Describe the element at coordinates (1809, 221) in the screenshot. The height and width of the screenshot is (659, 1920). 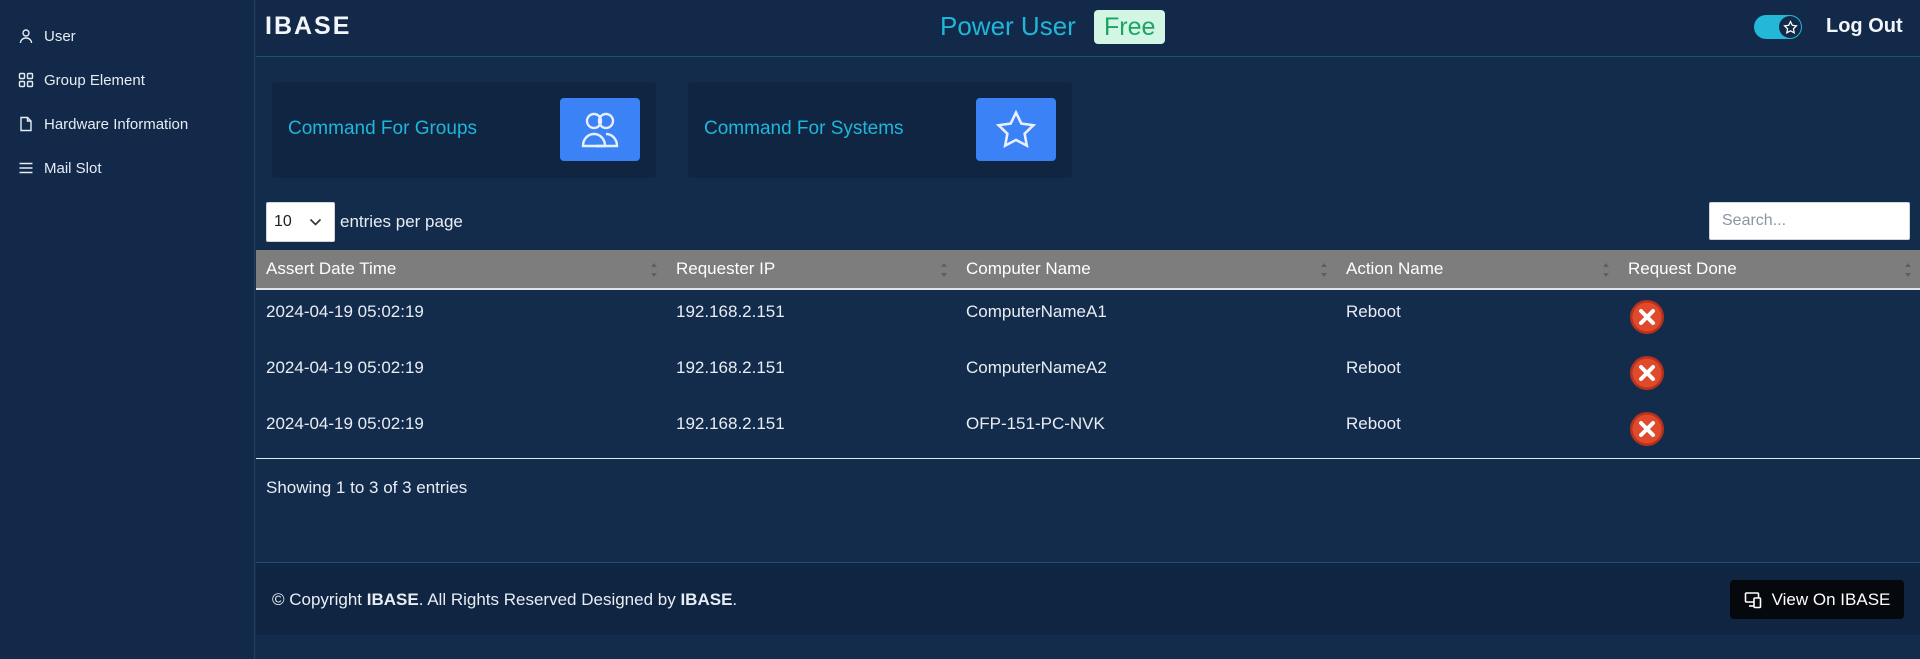
I see `search-input` at that location.